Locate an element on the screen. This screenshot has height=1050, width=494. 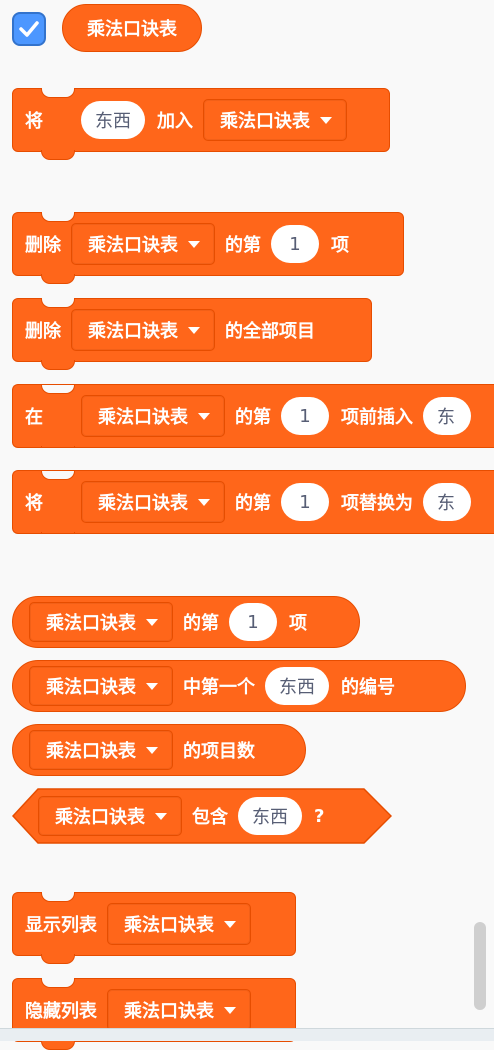
delete-item-block: 删除 乘法口诀表 的第 1 项 is located at coordinates (208, 248).